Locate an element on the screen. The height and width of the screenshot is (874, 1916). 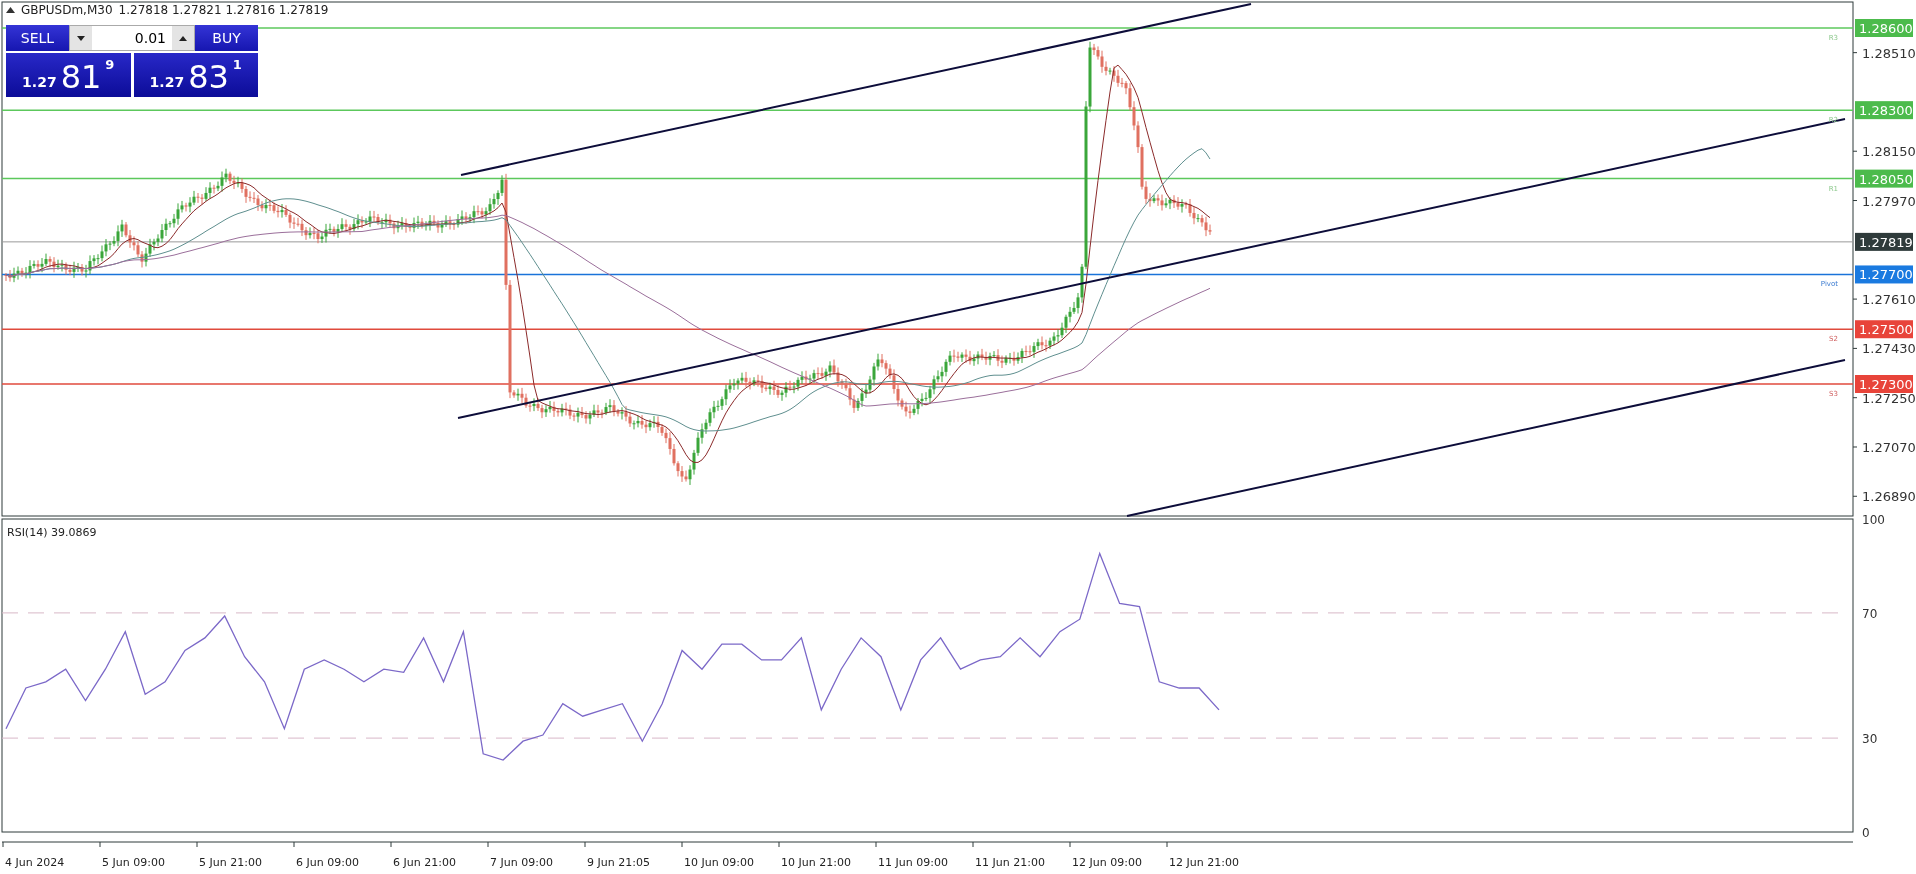
buy-button: BUY is located at coordinates (226, 38).